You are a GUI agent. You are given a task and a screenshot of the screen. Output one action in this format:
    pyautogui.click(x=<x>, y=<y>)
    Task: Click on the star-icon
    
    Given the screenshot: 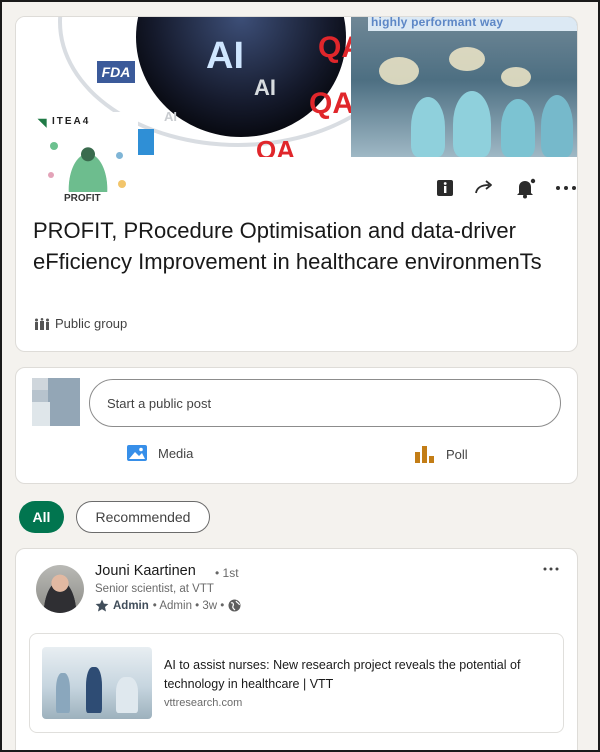 What is the action you would take?
    pyautogui.click(x=102, y=605)
    